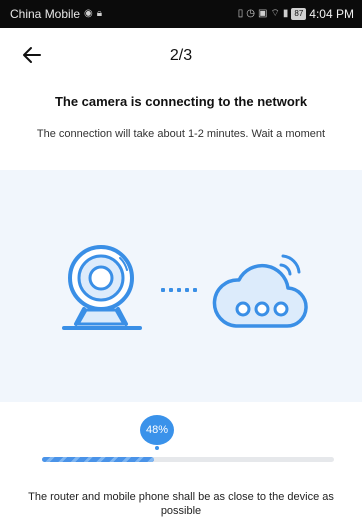  Describe the element at coordinates (285, 13) in the screenshot. I see `signal-icon: ▮` at that location.